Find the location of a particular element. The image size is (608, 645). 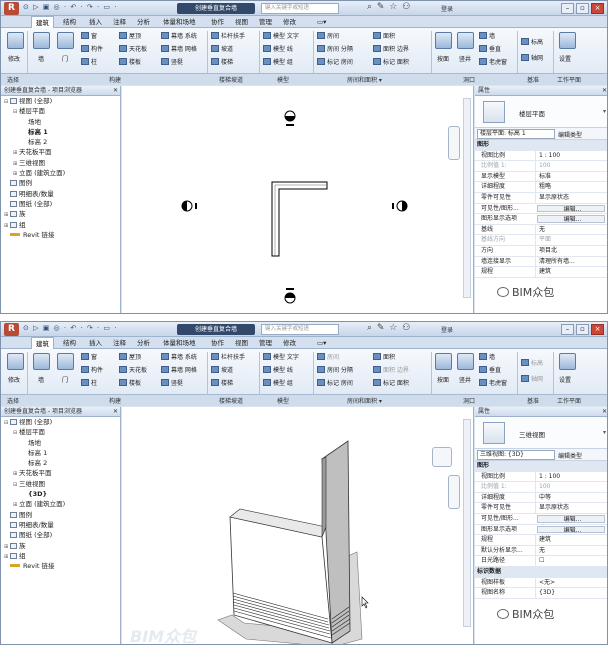

panel-room-area: 房间和面积 ▾ is located at coordinates (364, 400).